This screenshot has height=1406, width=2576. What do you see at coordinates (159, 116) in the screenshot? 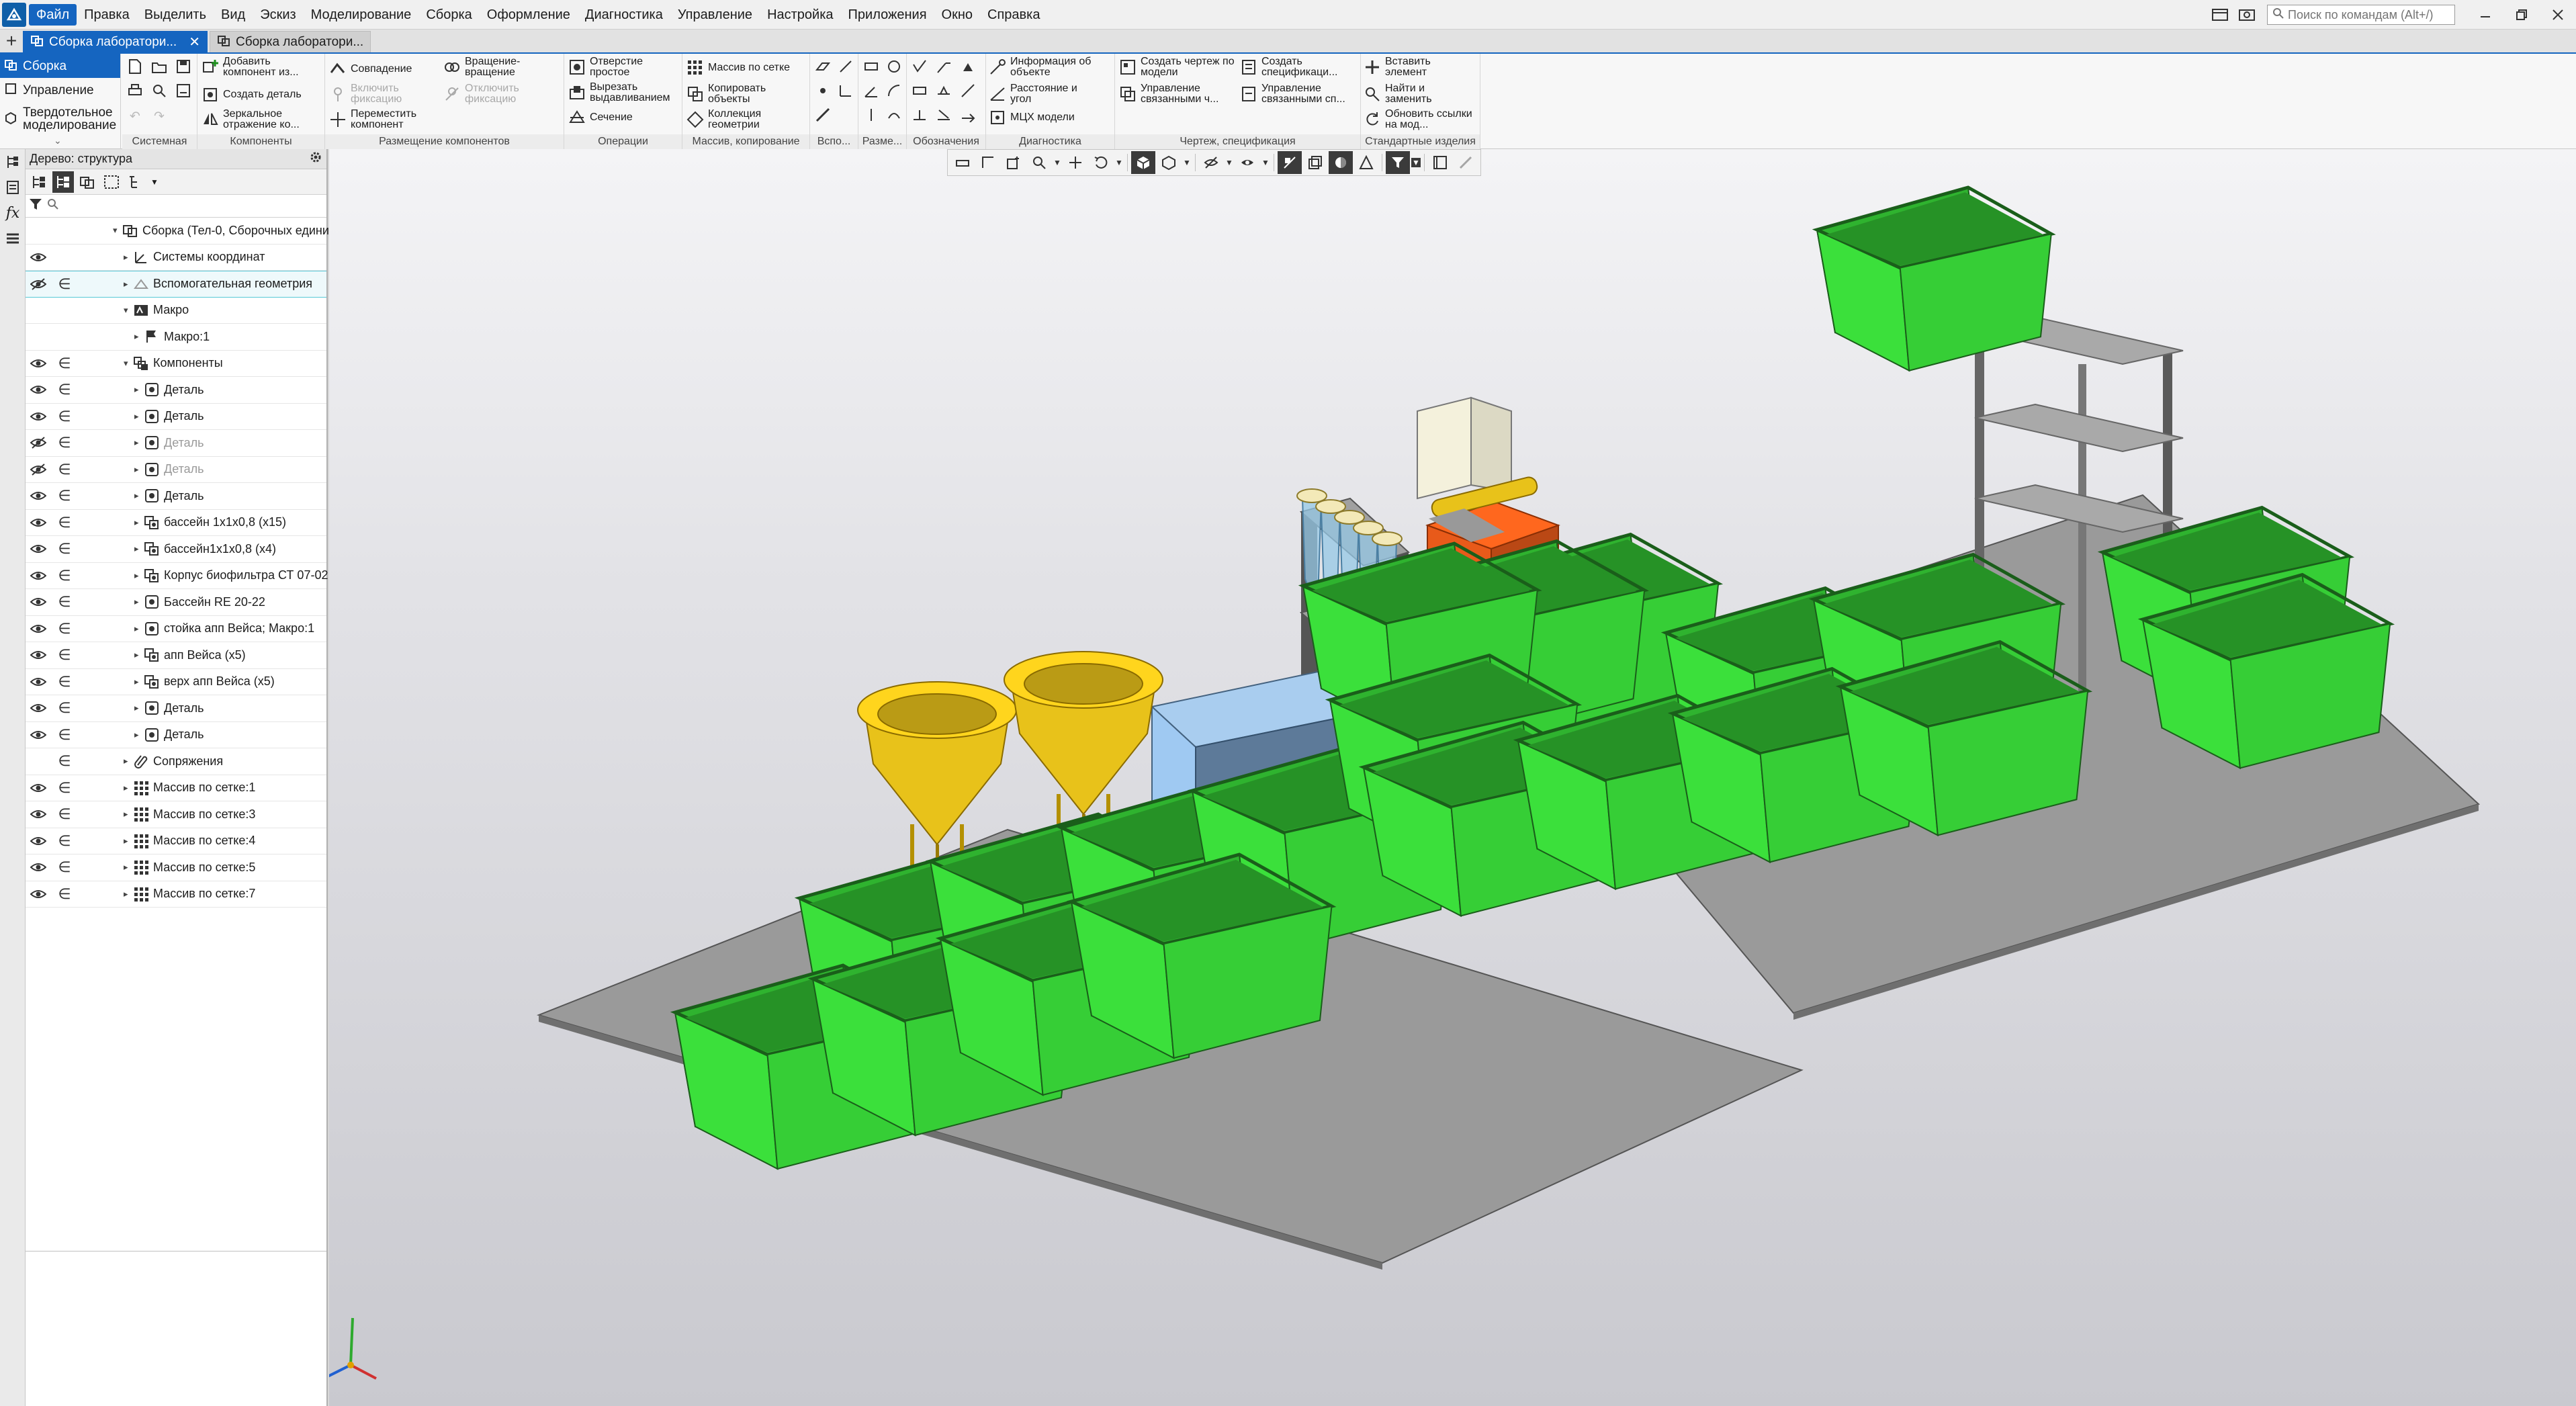
I see `redo-icon: ↷` at bounding box center [159, 116].